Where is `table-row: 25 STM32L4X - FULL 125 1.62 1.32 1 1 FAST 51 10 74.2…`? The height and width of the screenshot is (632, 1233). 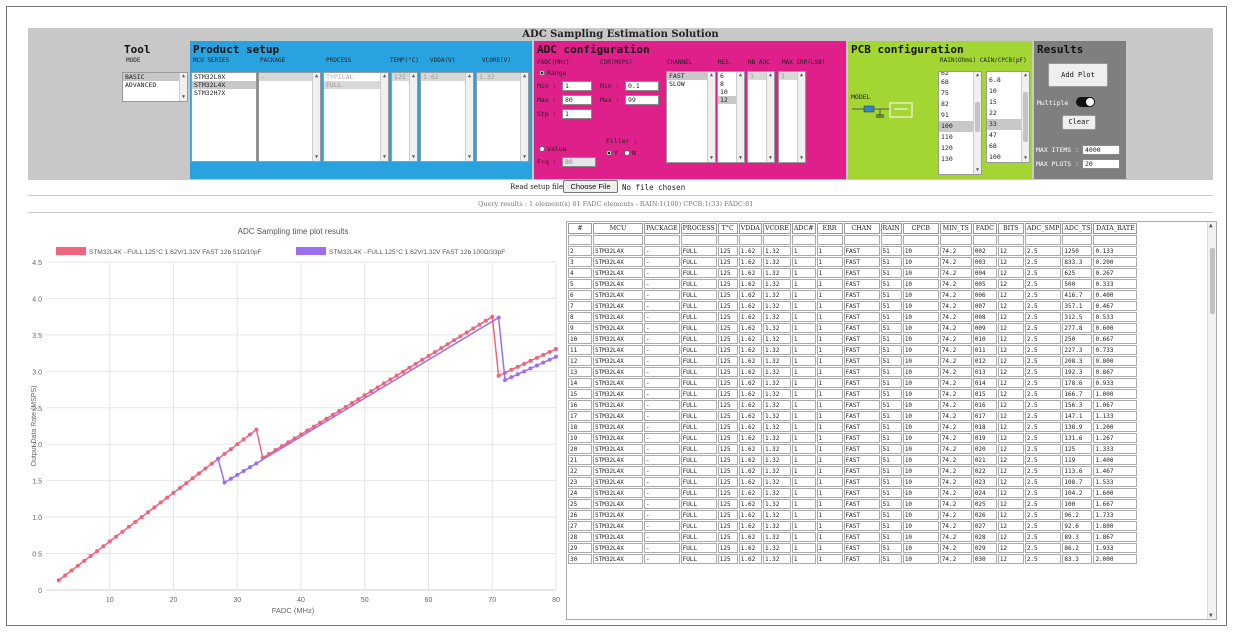
table-row: 25 STM32L4X - FULL 125 1.62 1.32 1 1 FAST 51 10 74.2… is located at coordinates (853, 504).